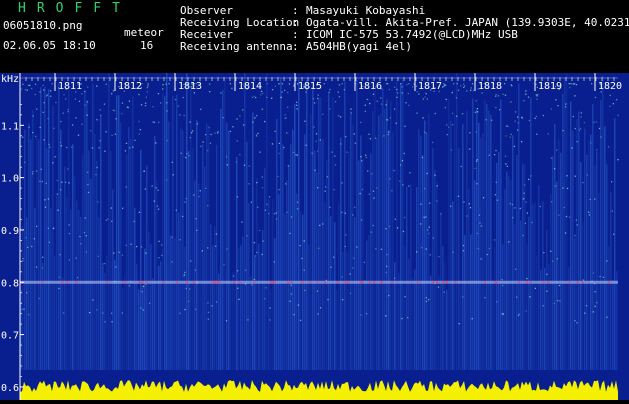 The width and height of the screenshot is (629, 404). I want to click on meta-observer-value: Masayuki Kobayashi, so click(366, 10).